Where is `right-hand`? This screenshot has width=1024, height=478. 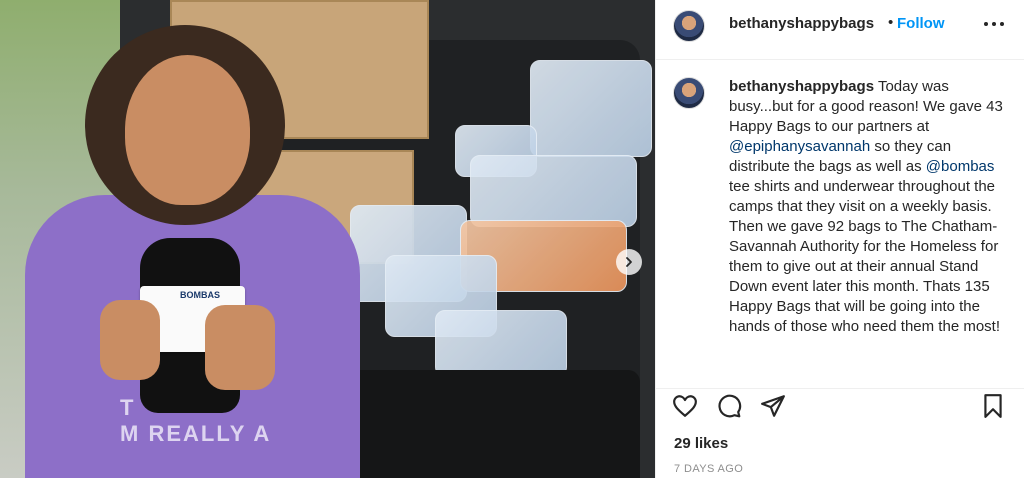
right-hand is located at coordinates (240, 347).